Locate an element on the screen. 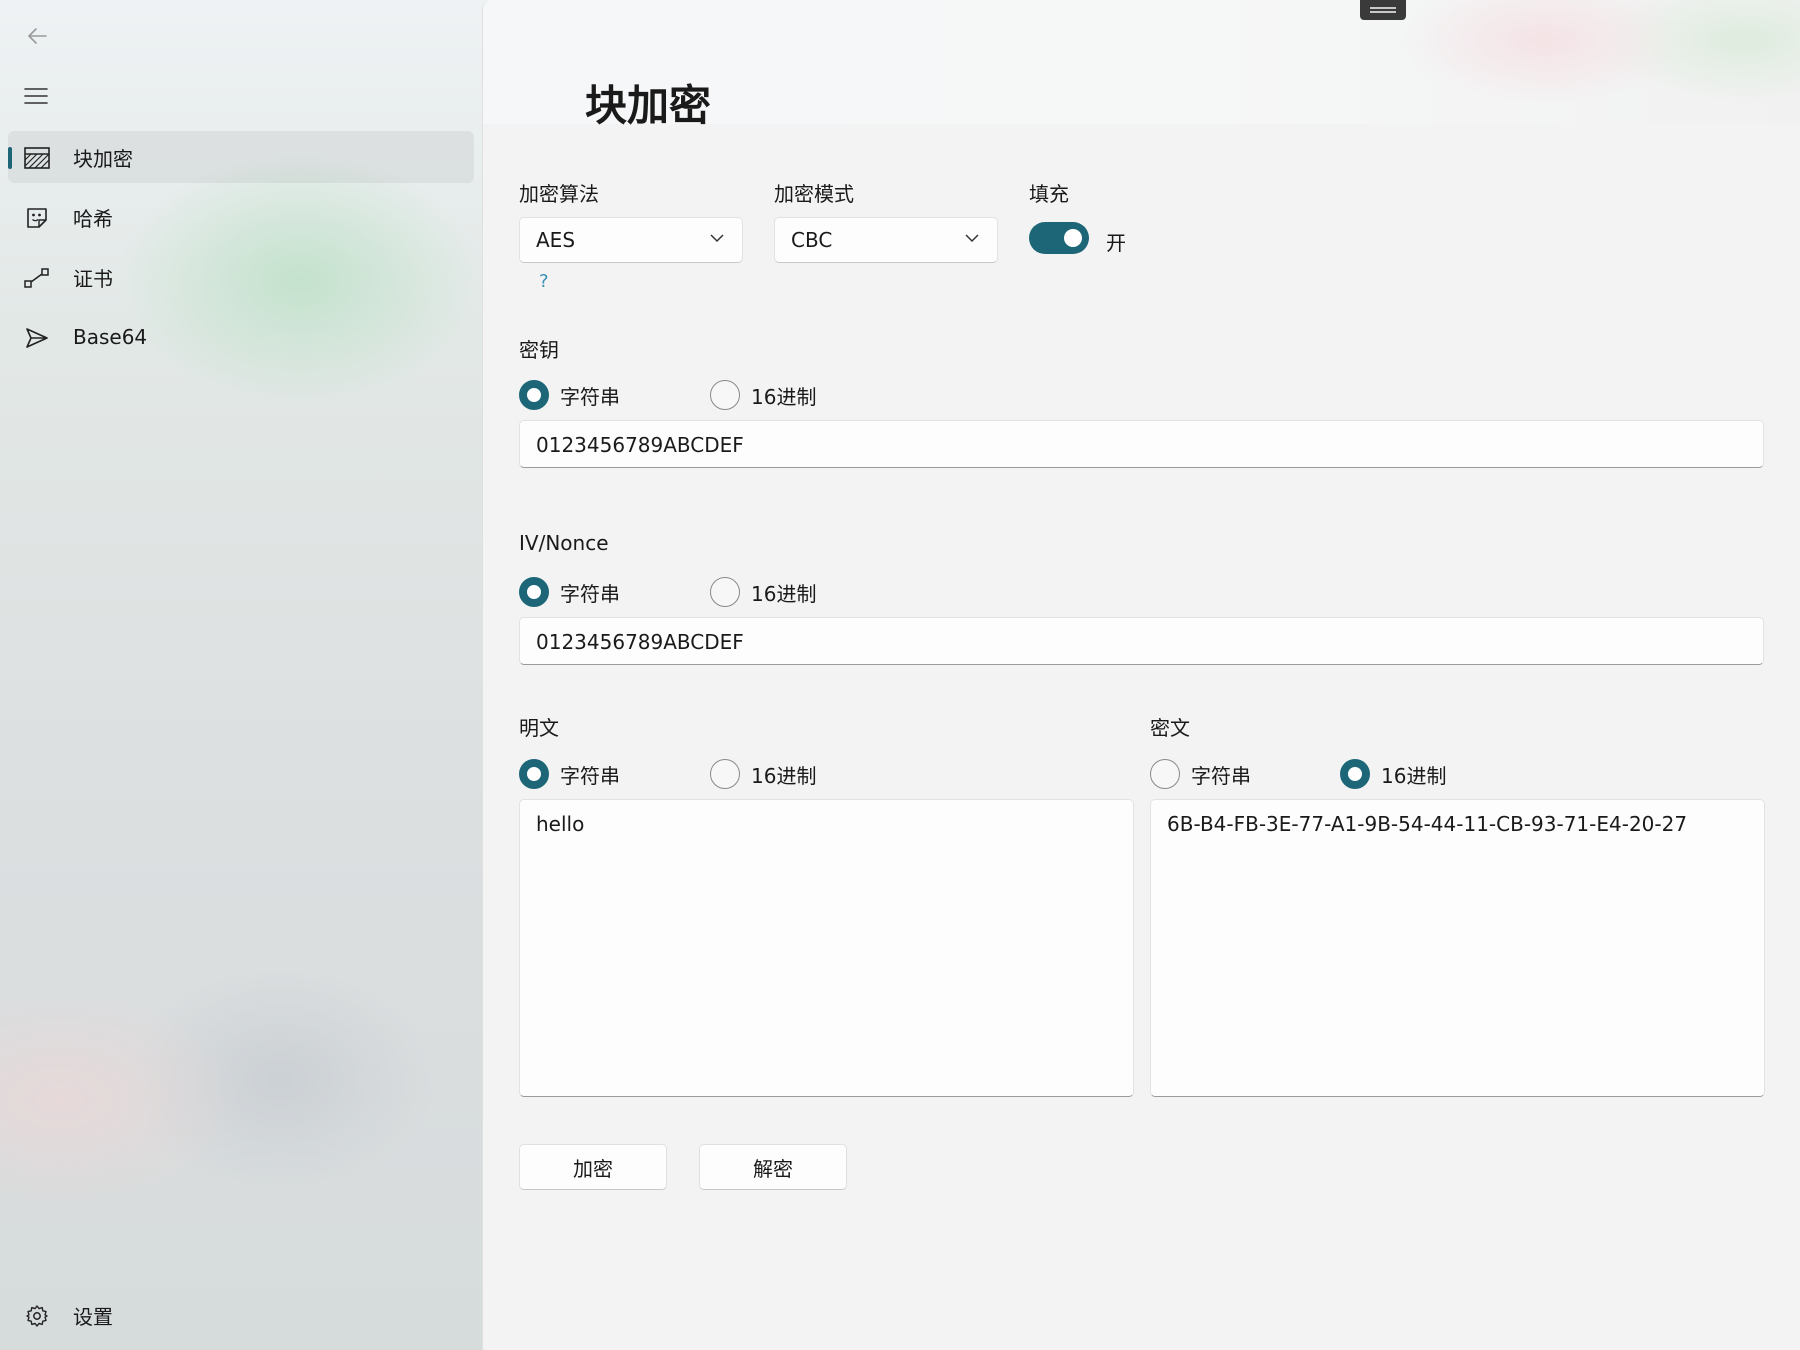 The width and height of the screenshot is (1800, 1350). toggle-knob is located at coordinates (1073, 238).